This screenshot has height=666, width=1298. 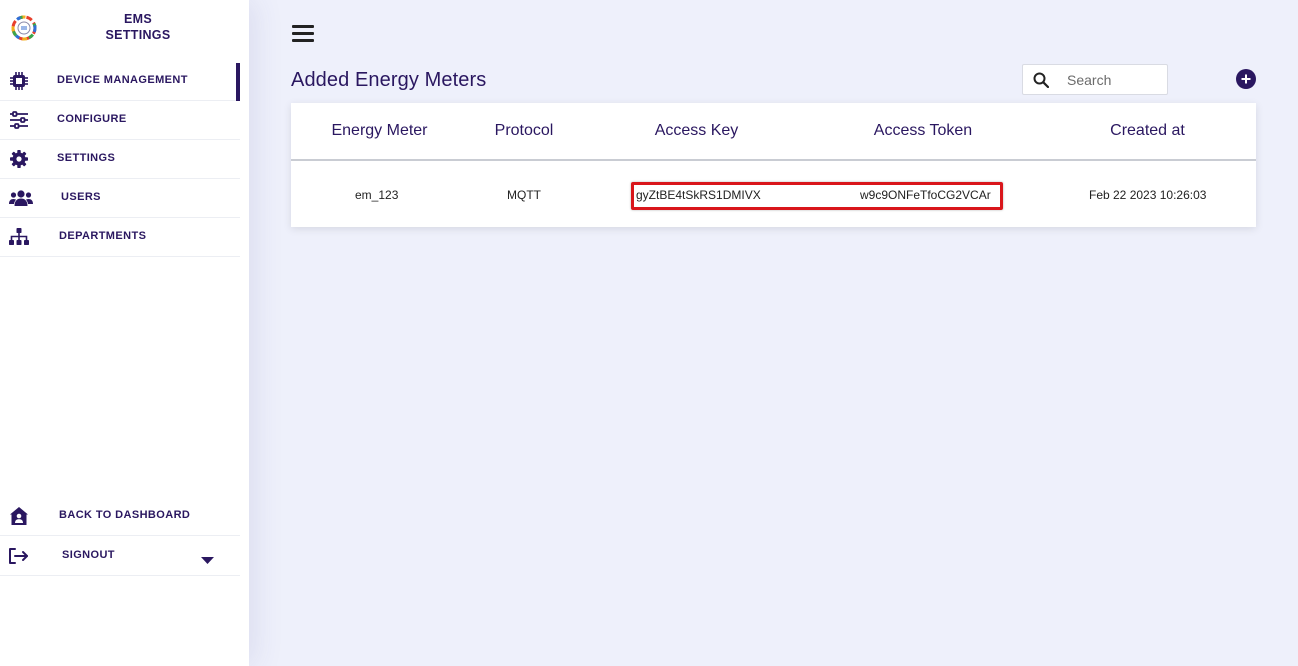 I want to click on sidebar-item-label: DEVICE MANAGEMENT, so click(x=122, y=80).